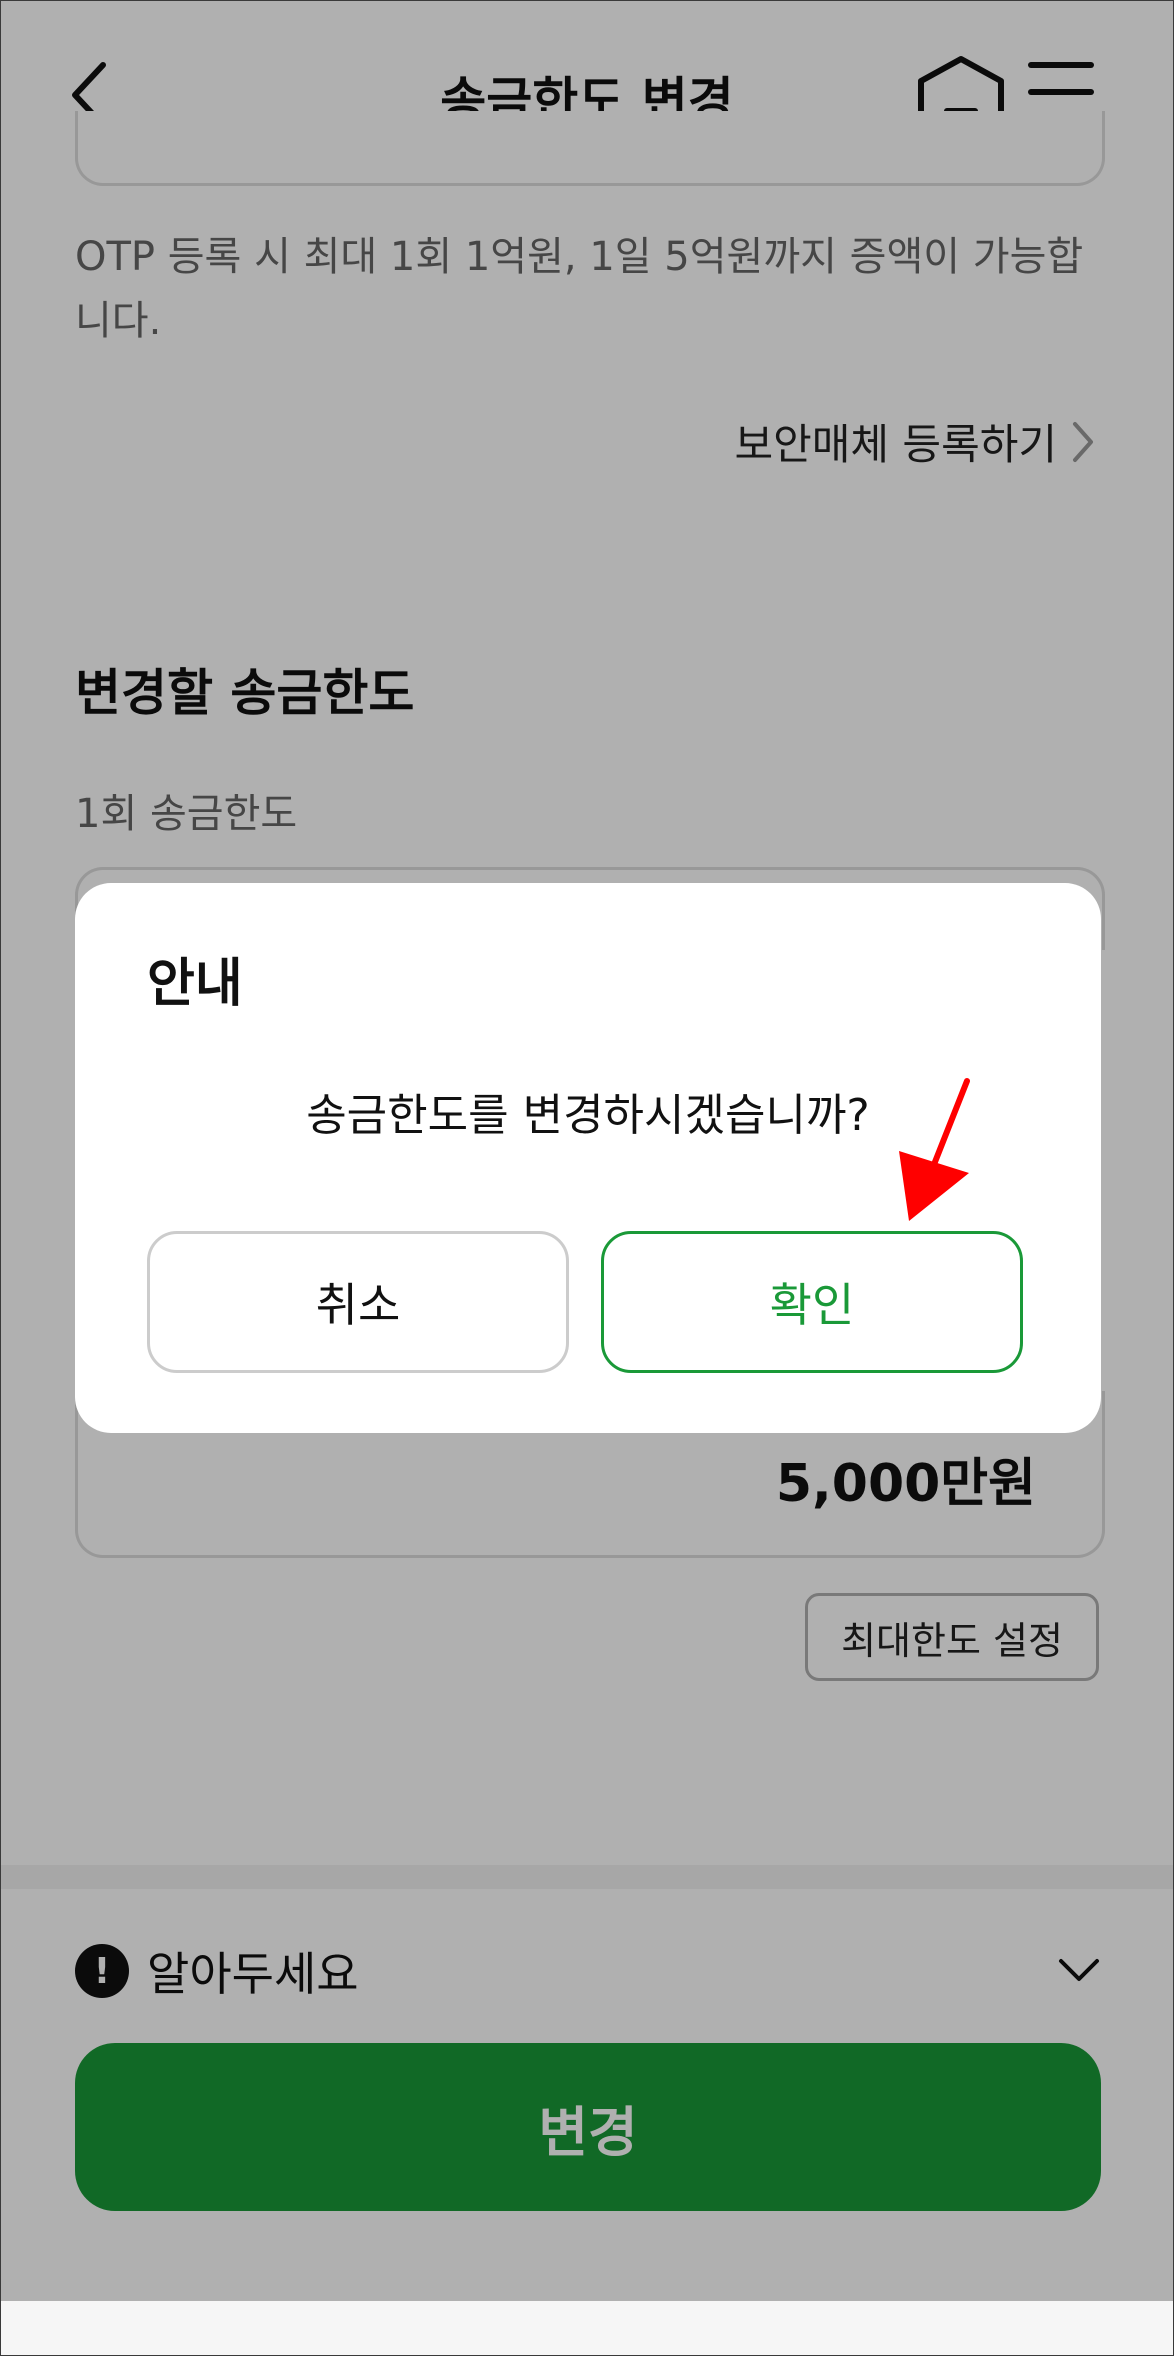 This screenshot has height=2356, width=1174. Describe the element at coordinates (812, 1302) in the screenshot. I see `confirm-button: 확인` at that location.